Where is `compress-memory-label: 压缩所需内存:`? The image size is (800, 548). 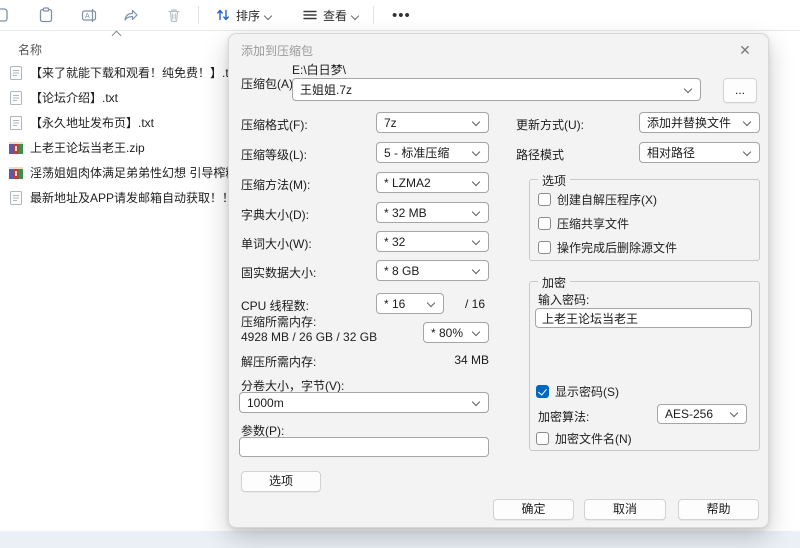 compress-memory-label: 压缩所需内存: is located at coordinates (279, 322).